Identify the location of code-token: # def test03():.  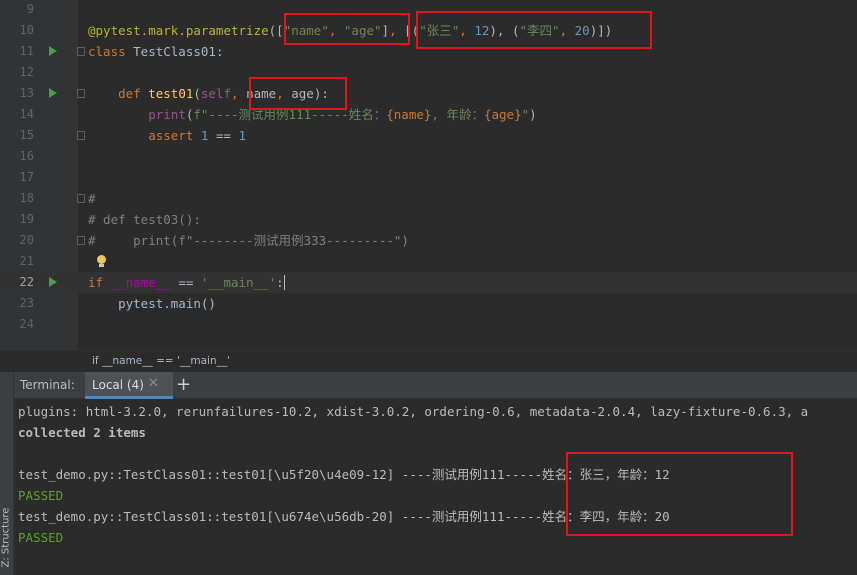
(144, 219).